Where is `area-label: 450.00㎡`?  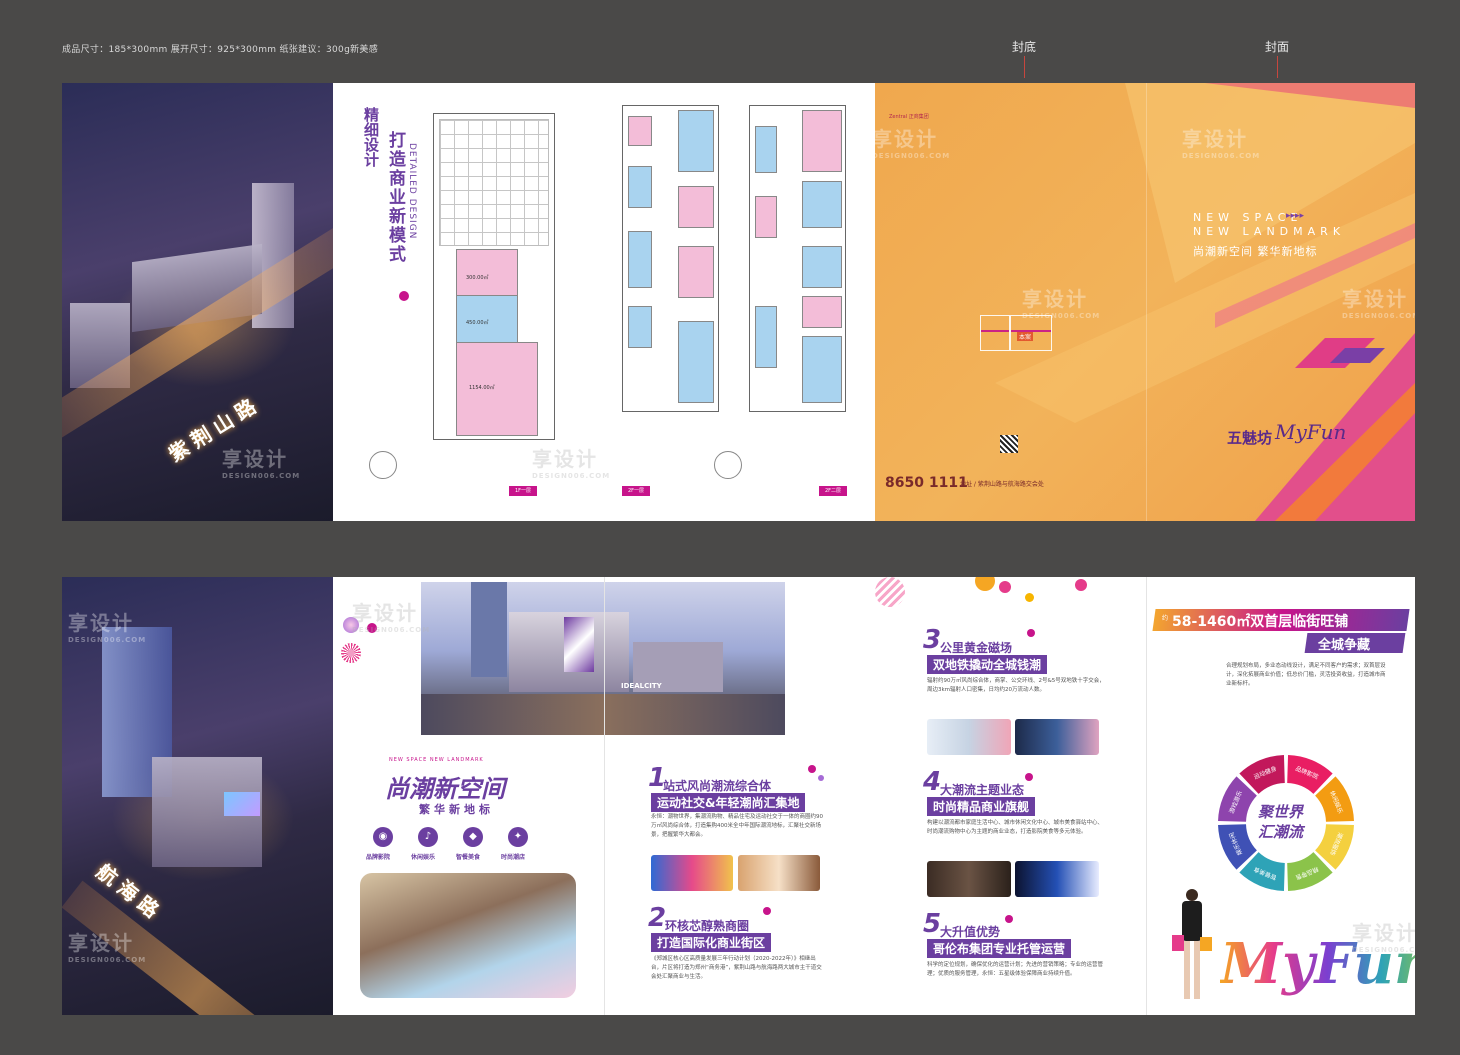
area-label: 450.00㎡ is located at coordinates (477, 323).